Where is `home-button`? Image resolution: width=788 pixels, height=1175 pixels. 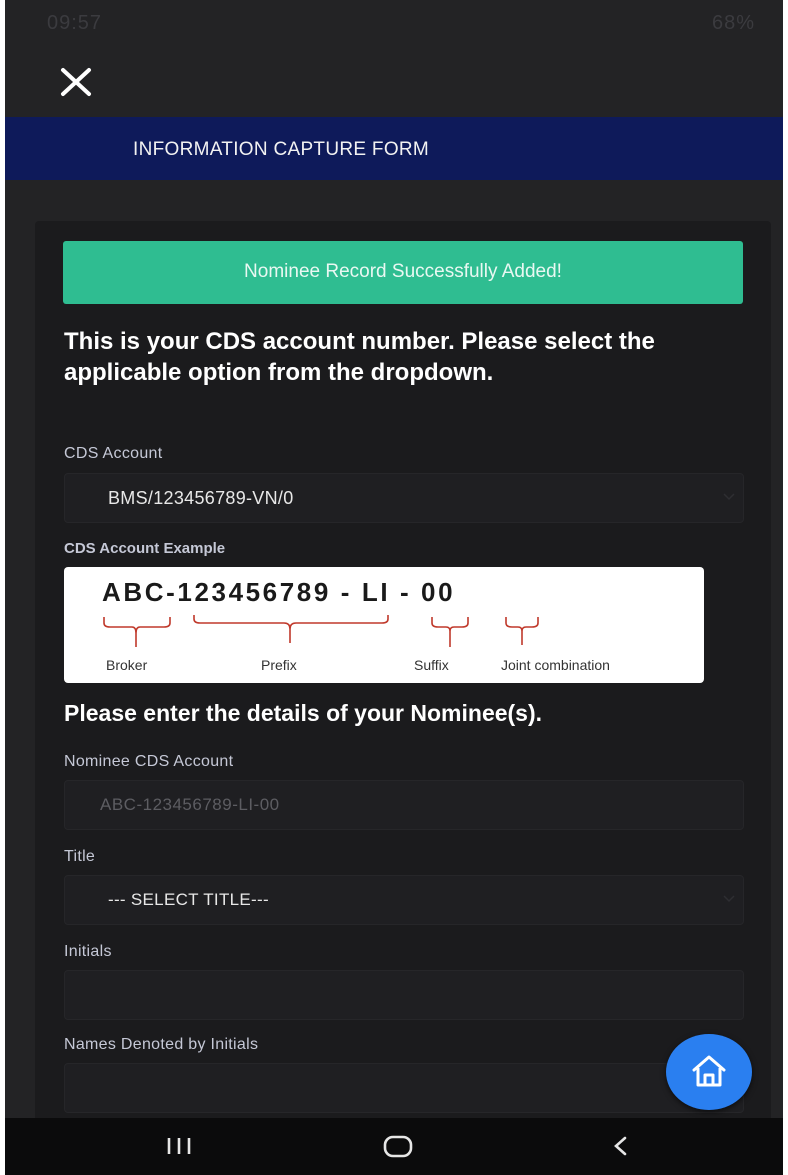
home-button is located at coordinates (709, 1072).